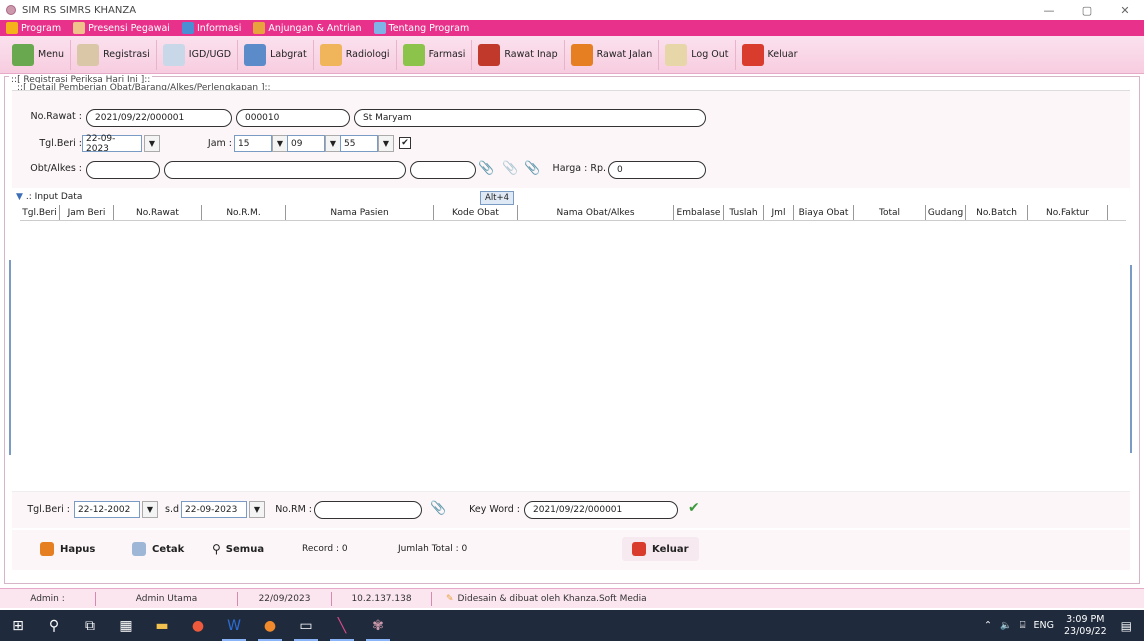 Image resolution: width=1144 pixels, height=641 pixels. I want to click on record-count: Record : 0, so click(325, 549).